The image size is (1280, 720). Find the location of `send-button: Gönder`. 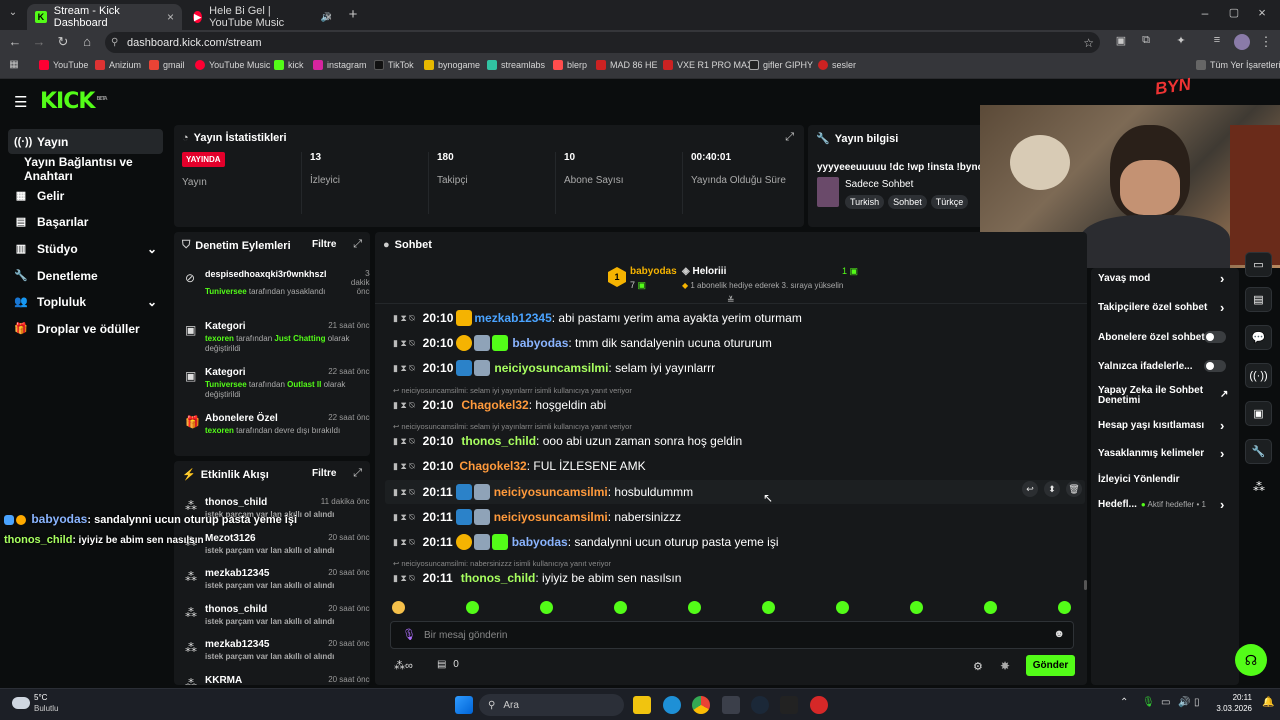

send-button: Gönder is located at coordinates (1050, 665).